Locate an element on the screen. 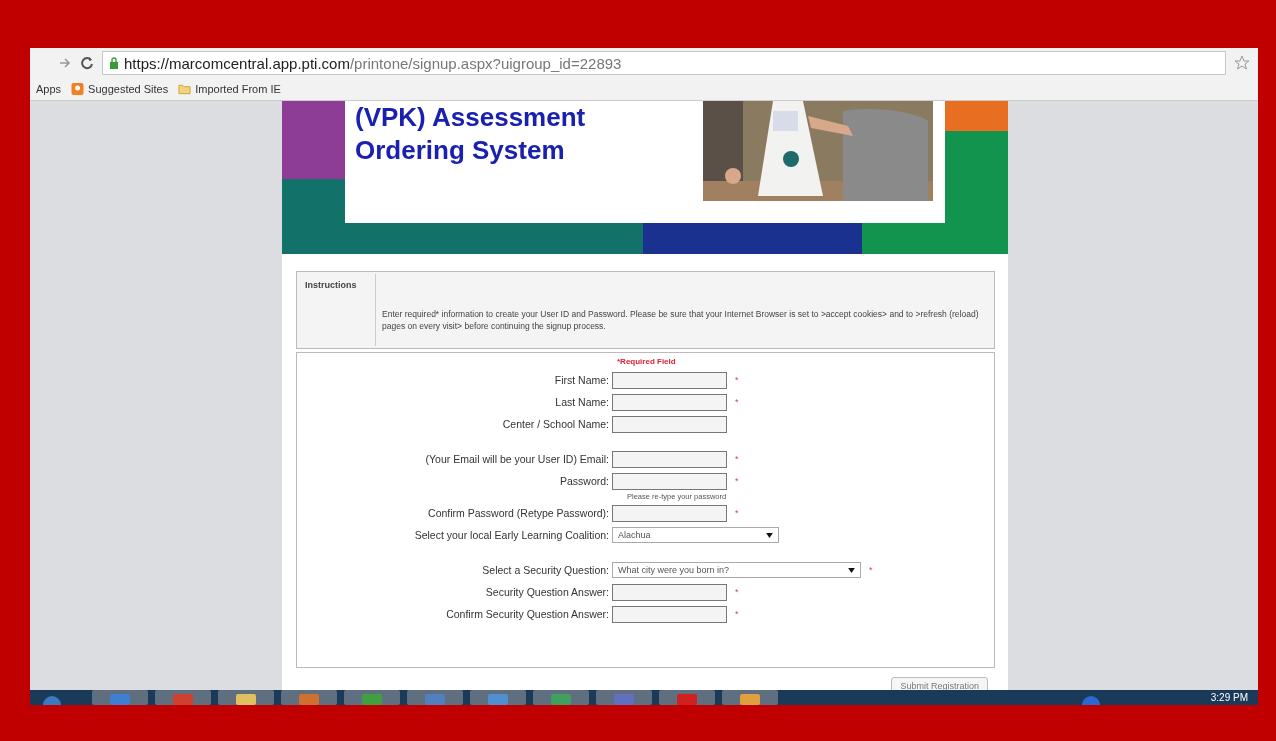  bookmark-link: Imported From IE is located at coordinates (229, 89).